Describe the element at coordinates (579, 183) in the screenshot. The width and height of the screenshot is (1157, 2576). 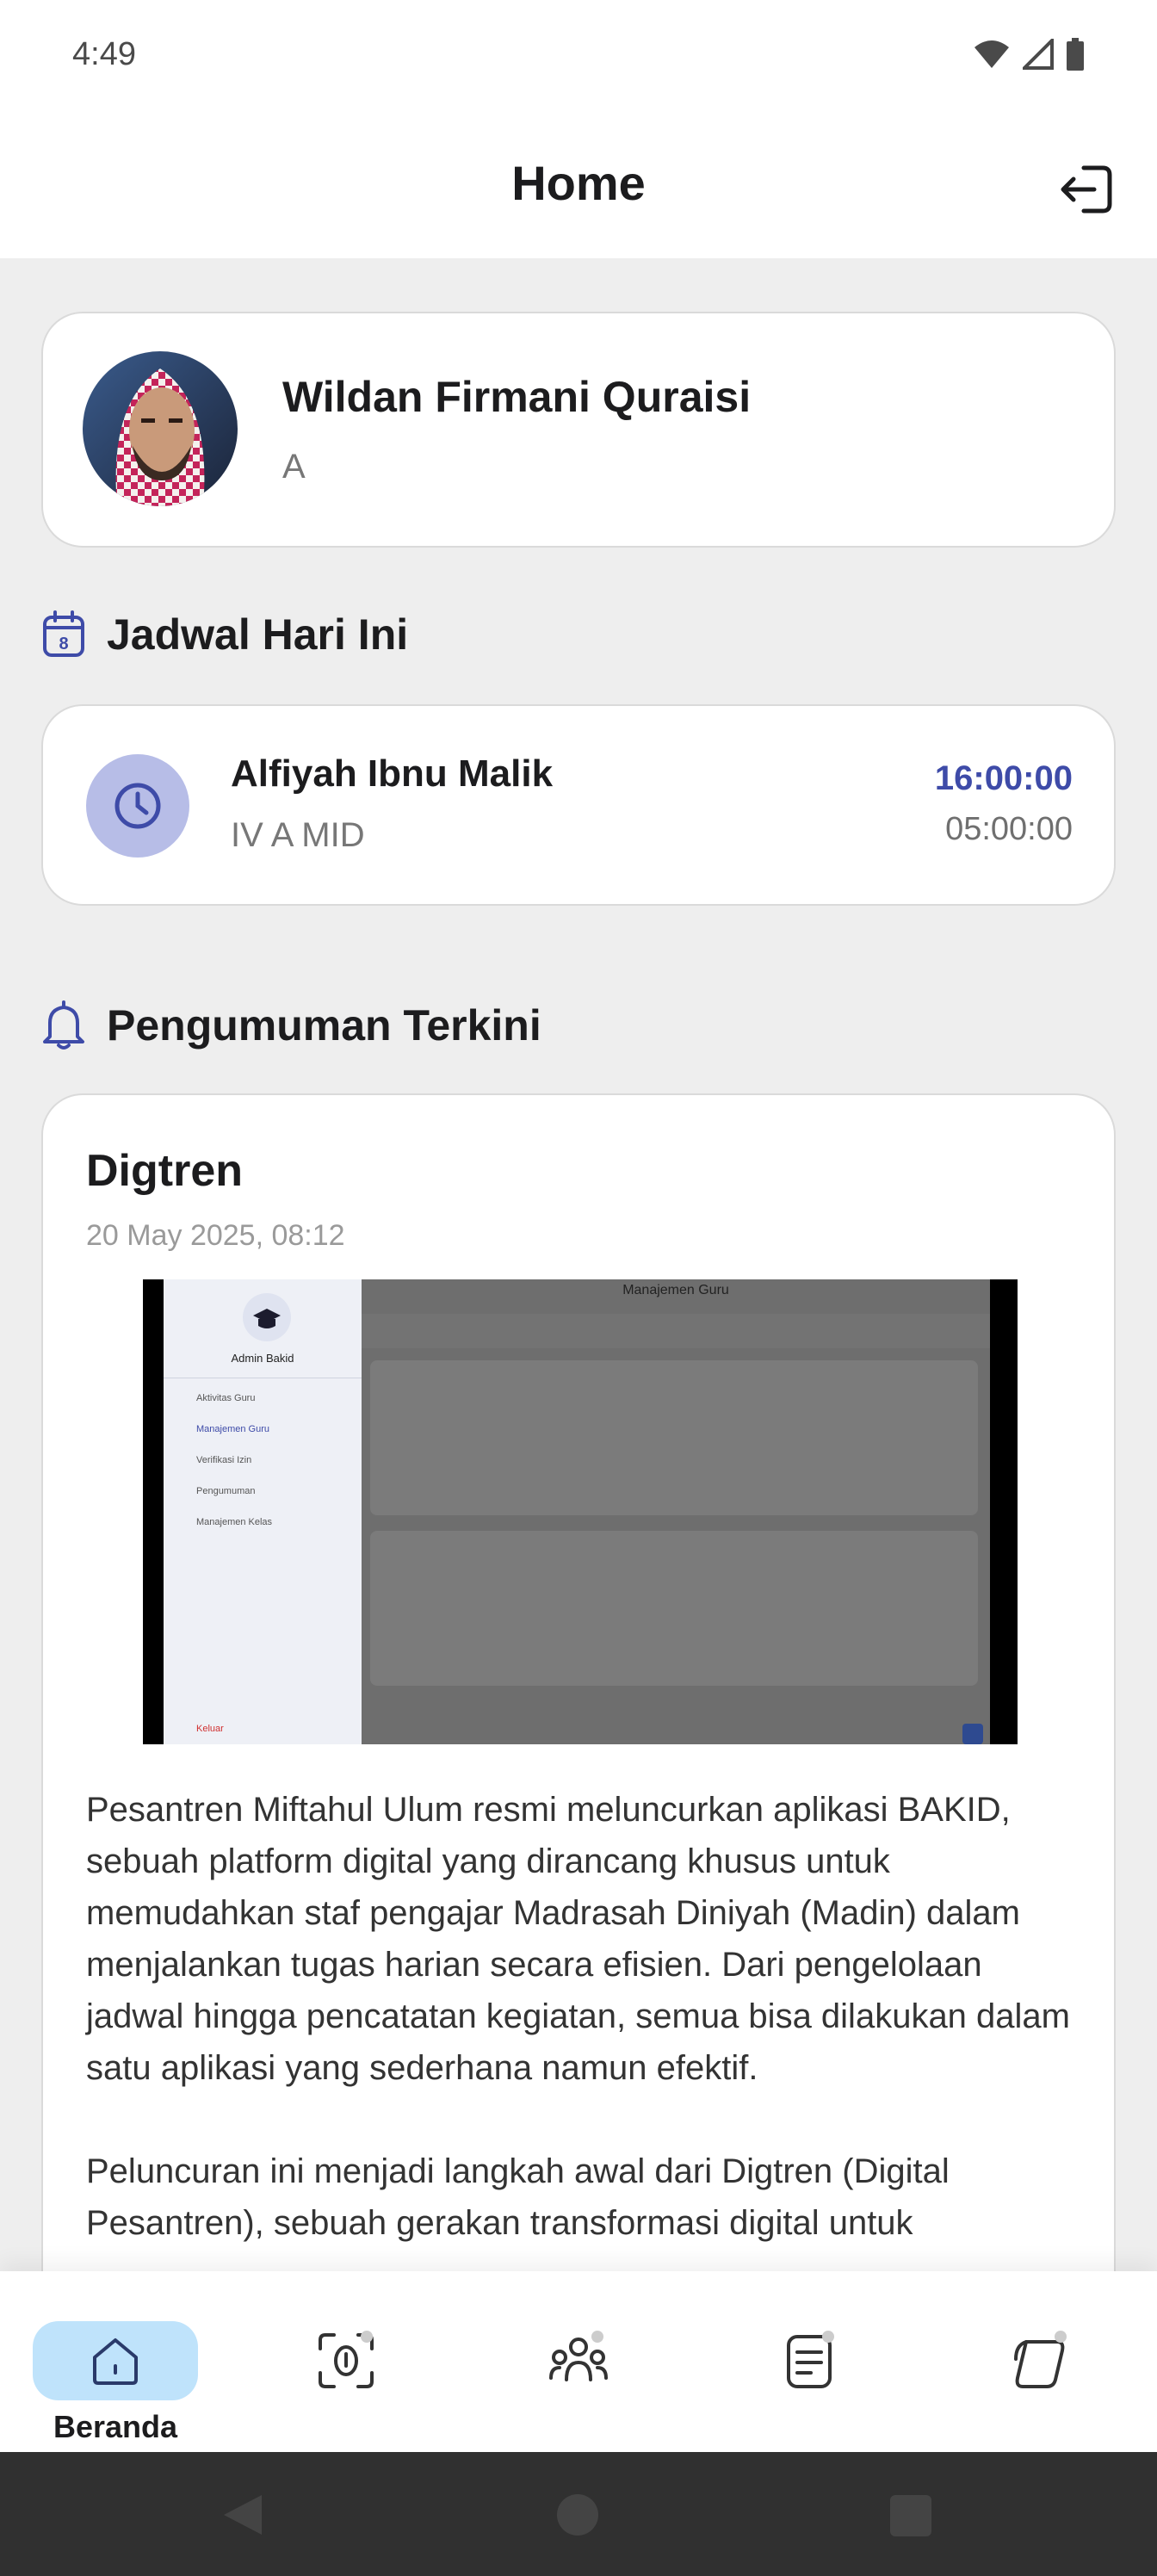
I see `page-title: Home` at that location.